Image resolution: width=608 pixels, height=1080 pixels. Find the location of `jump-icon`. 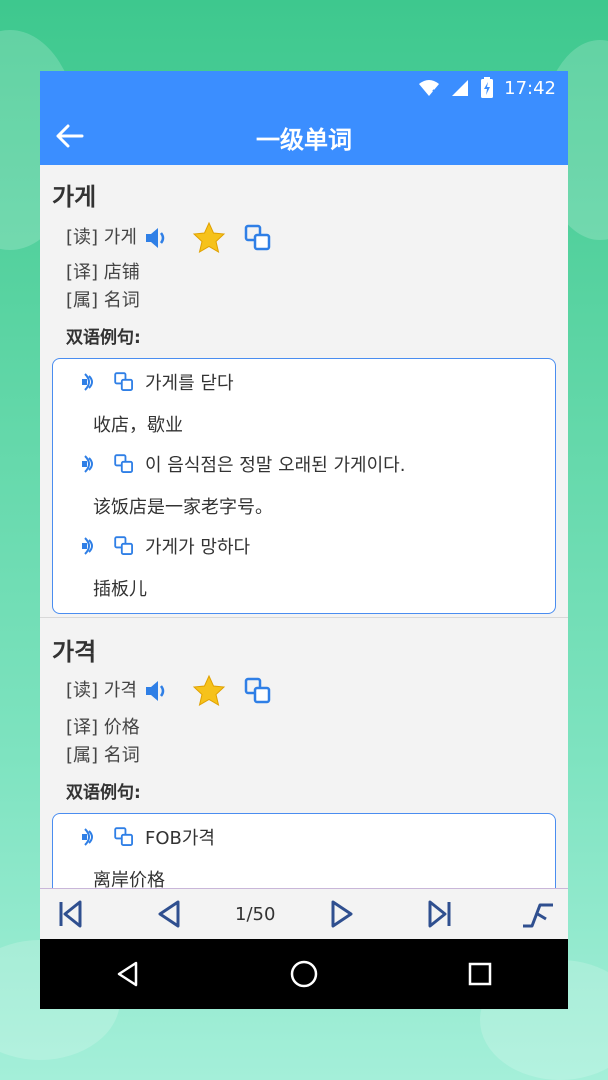

jump-icon is located at coordinates (538, 915).